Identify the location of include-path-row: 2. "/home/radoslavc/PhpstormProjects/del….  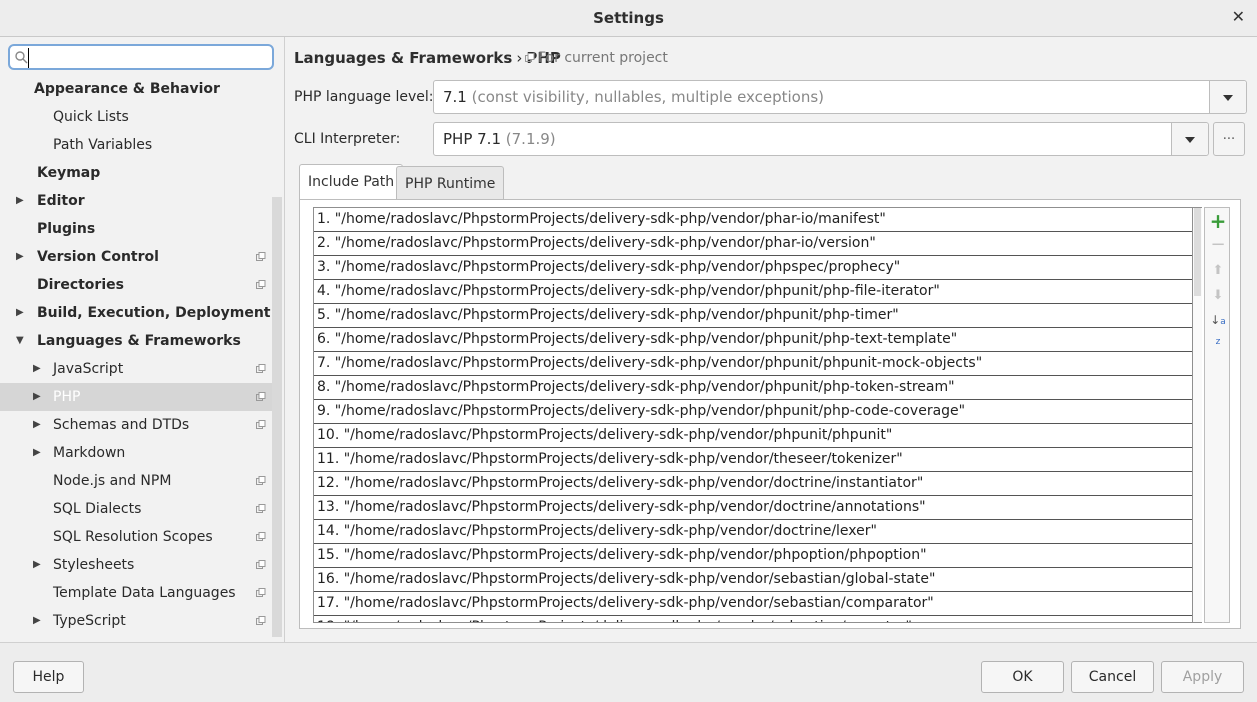
(753, 244).